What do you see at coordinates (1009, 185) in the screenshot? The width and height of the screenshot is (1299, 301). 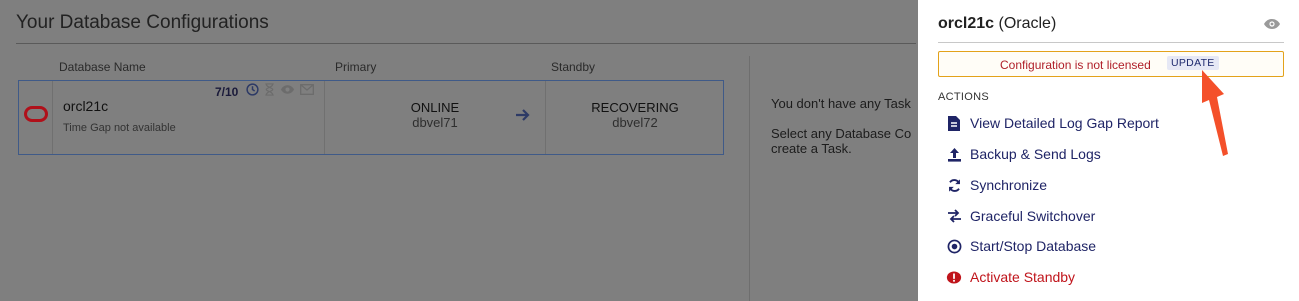 I see `action-label: Synchronize` at bounding box center [1009, 185].